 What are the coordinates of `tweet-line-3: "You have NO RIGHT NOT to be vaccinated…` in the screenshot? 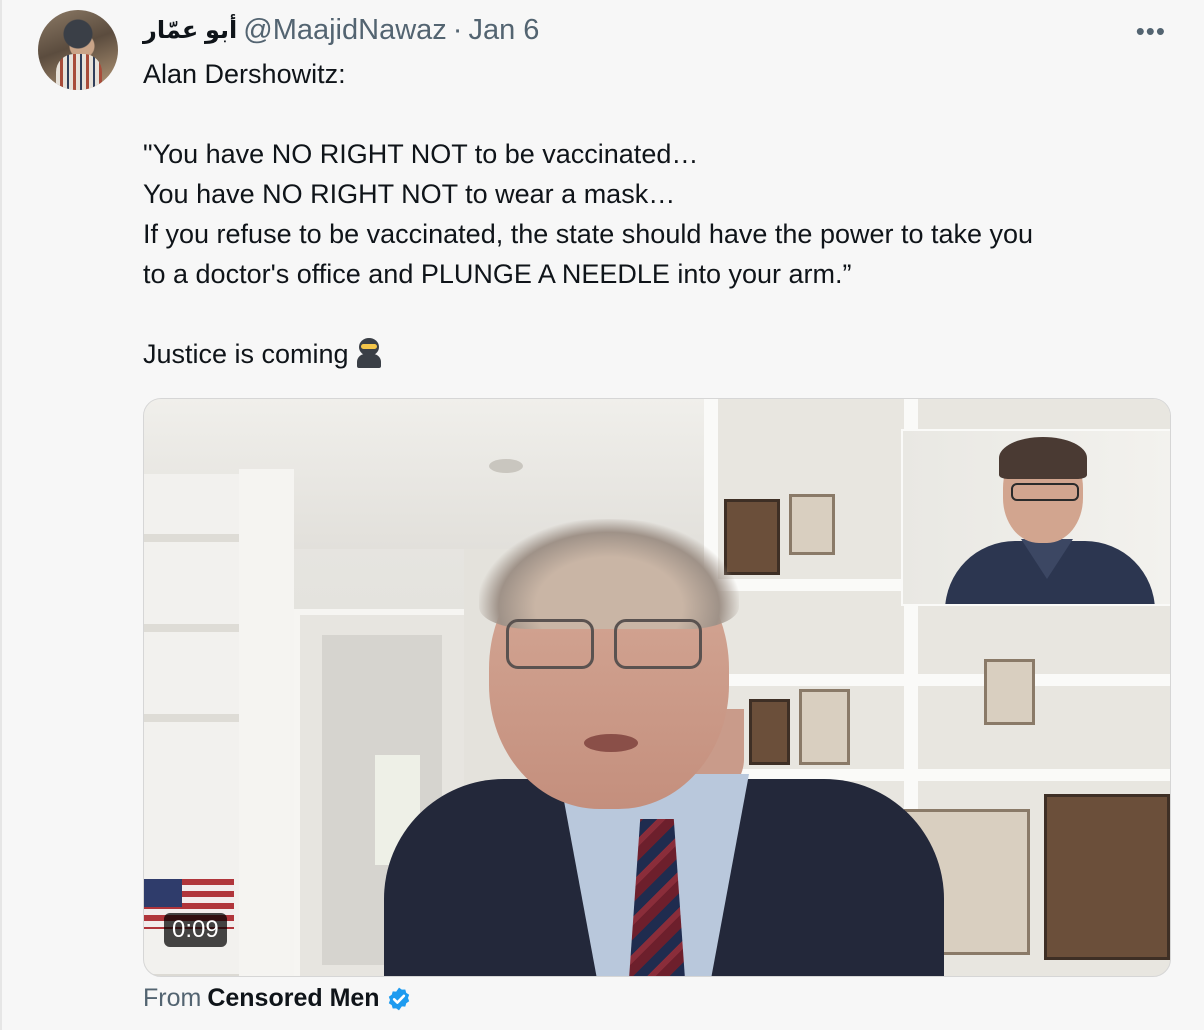 It's located at (421, 154).